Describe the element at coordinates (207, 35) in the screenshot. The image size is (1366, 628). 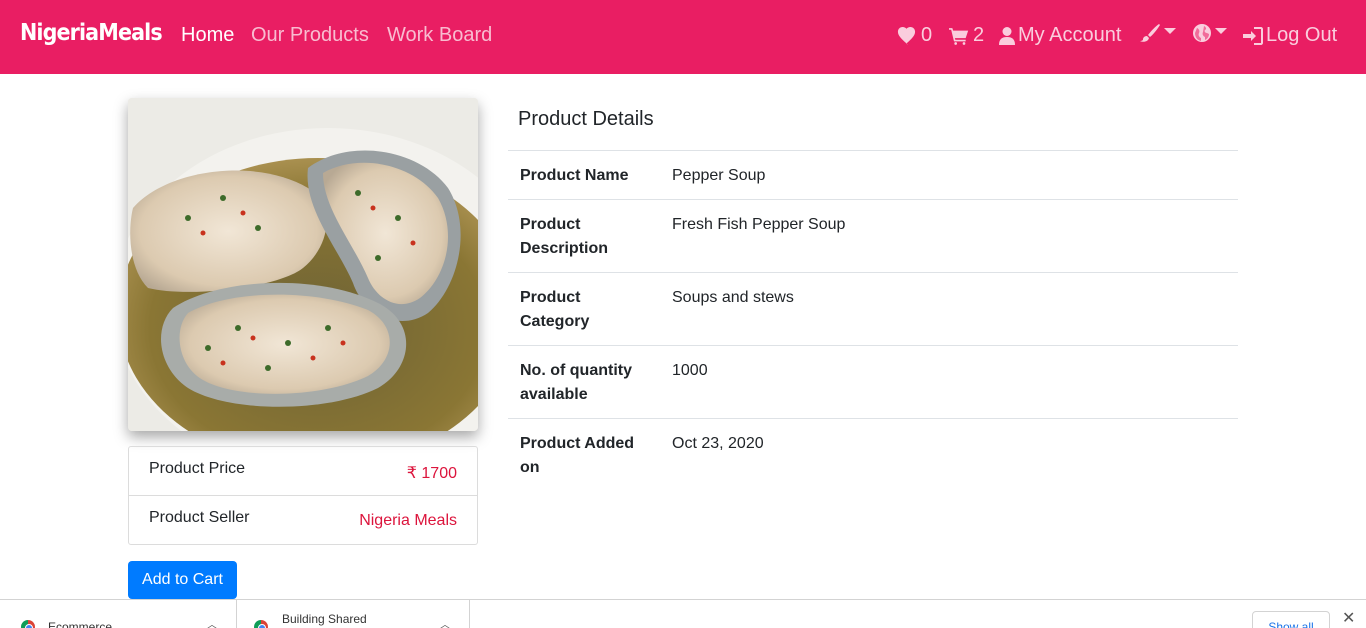
I see `nav-home: Home` at that location.